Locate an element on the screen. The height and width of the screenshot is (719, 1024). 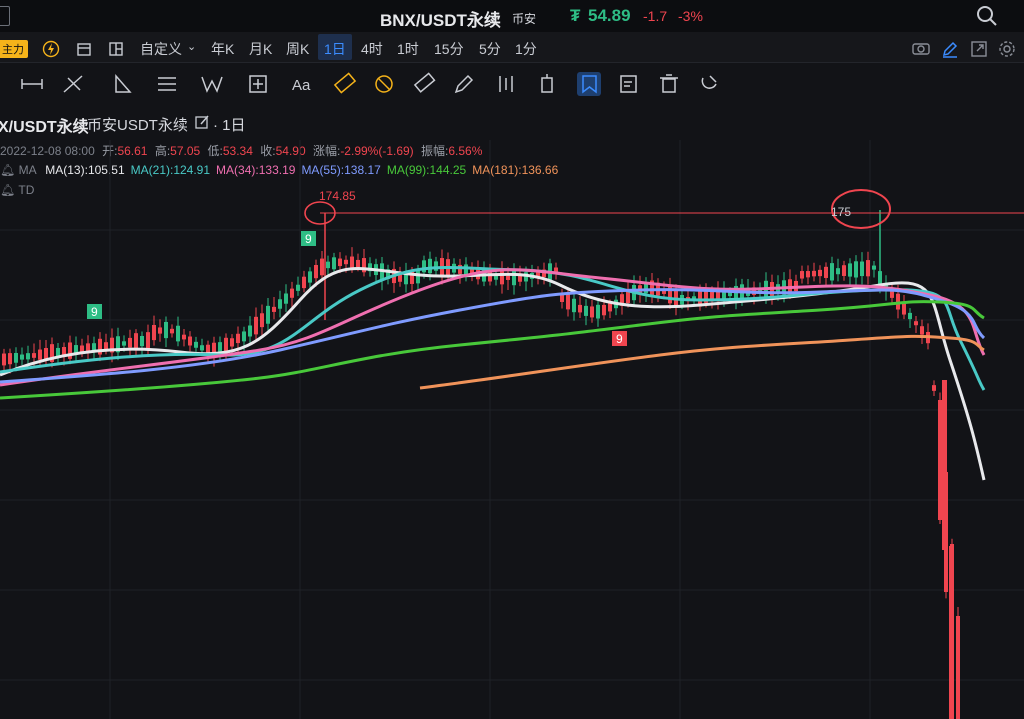
main-force-badge: 主力 is located at coordinates (14, 49).